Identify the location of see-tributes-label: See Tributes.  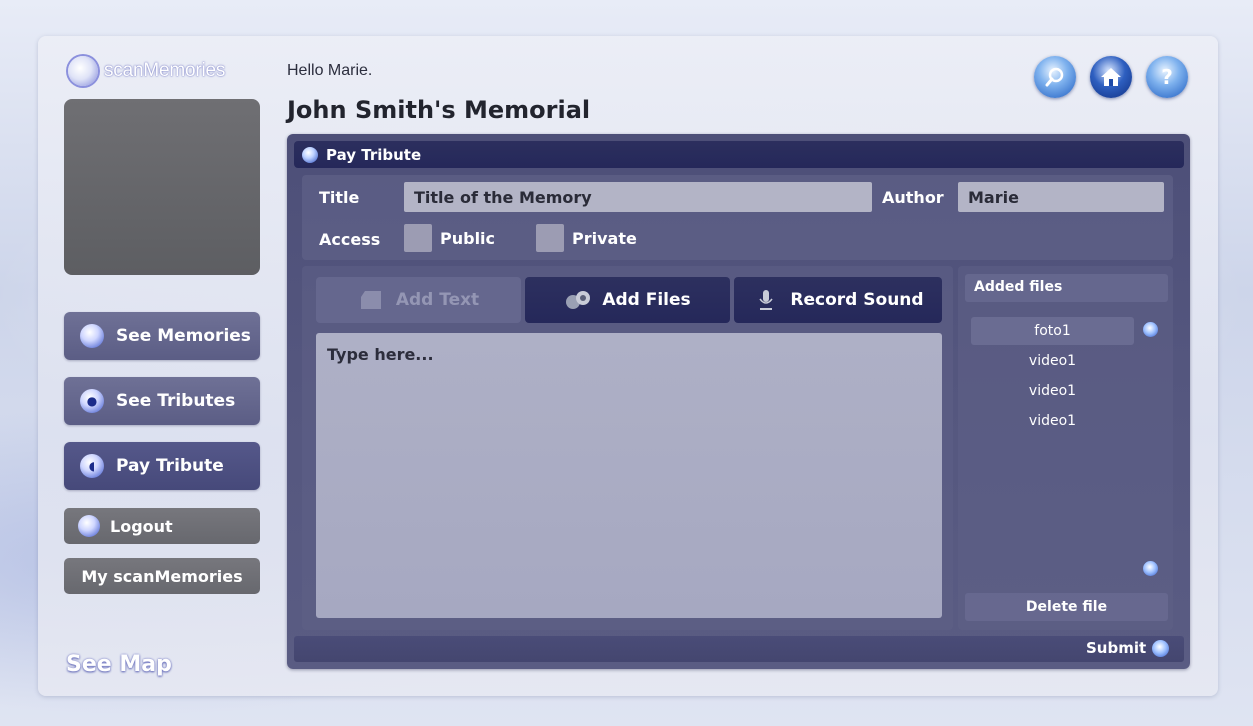
(176, 401).